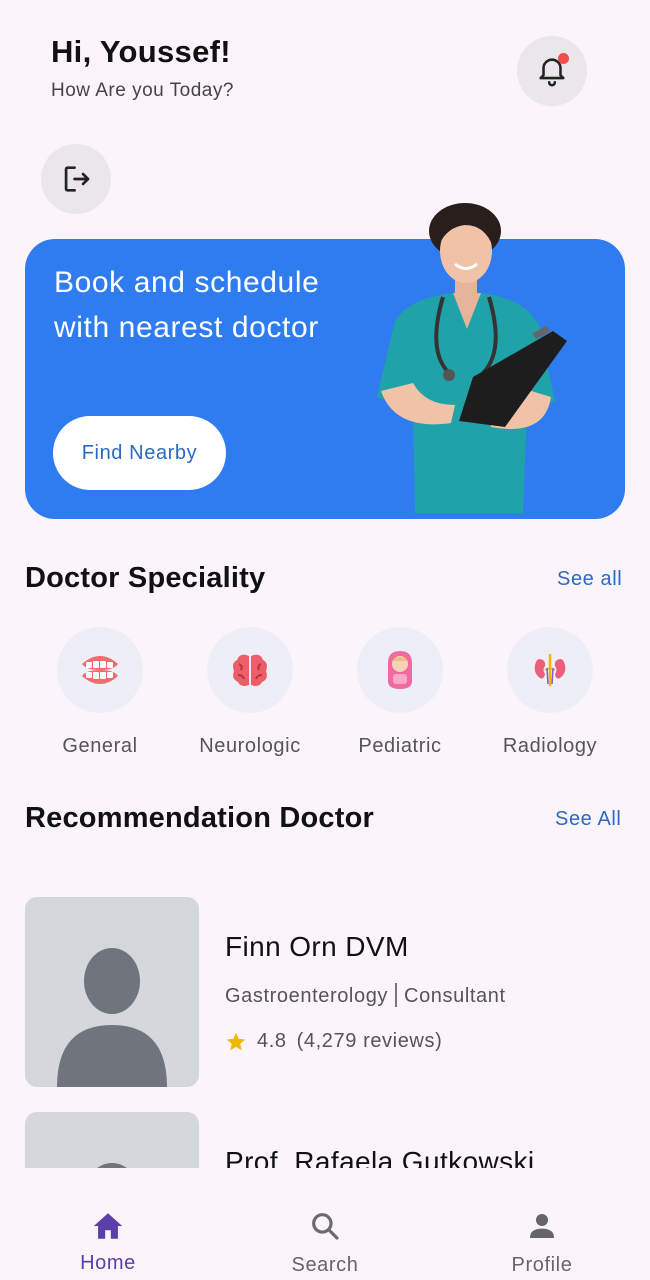  Describe the element at coordinates (589, 579) in the screenshot. I see `speciality-see-all-link: See all` at that location.